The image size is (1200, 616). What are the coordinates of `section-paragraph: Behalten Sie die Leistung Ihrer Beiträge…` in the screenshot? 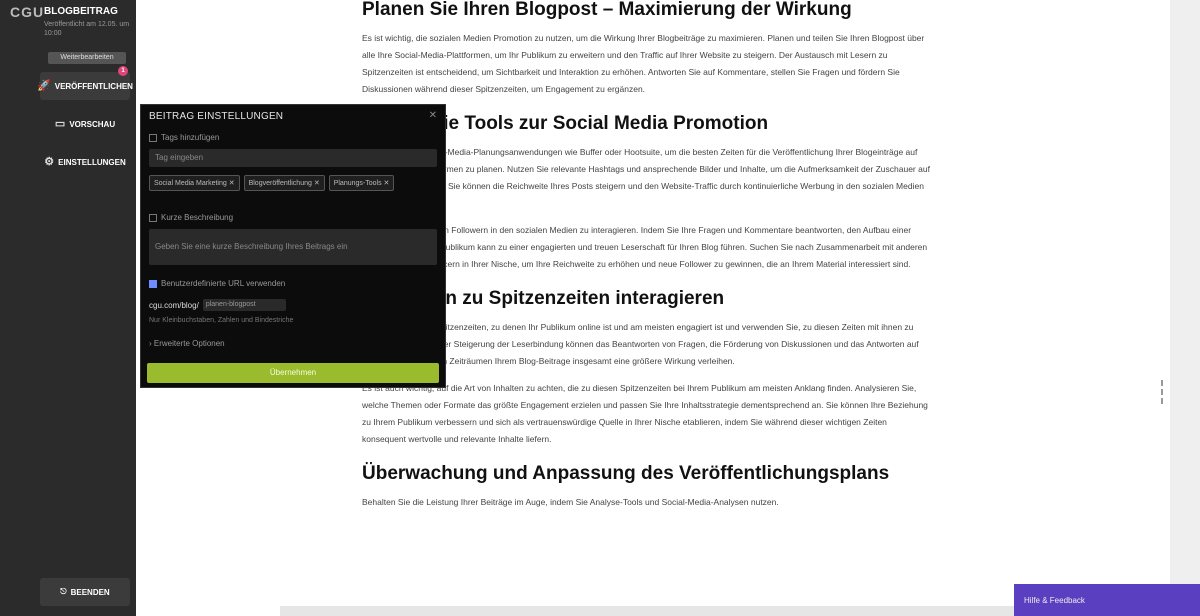 It's located at (647, 502).